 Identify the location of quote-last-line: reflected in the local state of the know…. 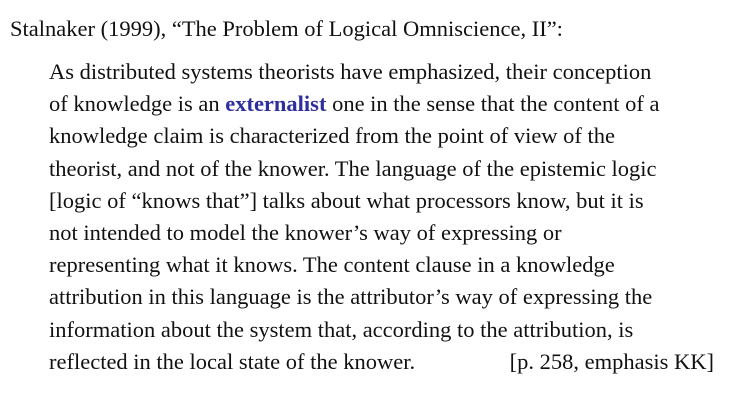
(381, 362).